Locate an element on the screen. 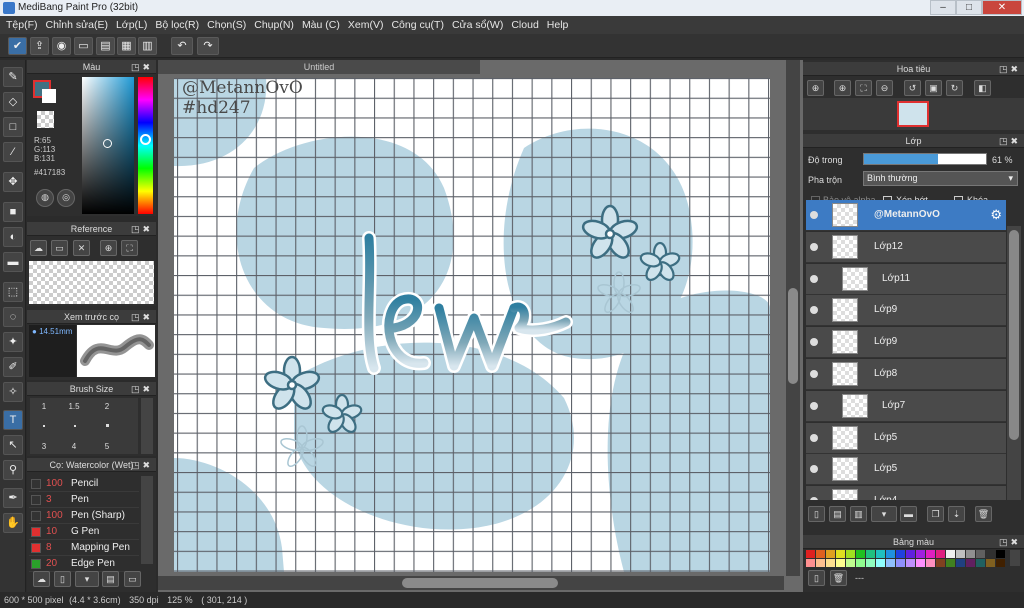  brush-cloud-icon: ☁ is located at coordinates (41, 579).